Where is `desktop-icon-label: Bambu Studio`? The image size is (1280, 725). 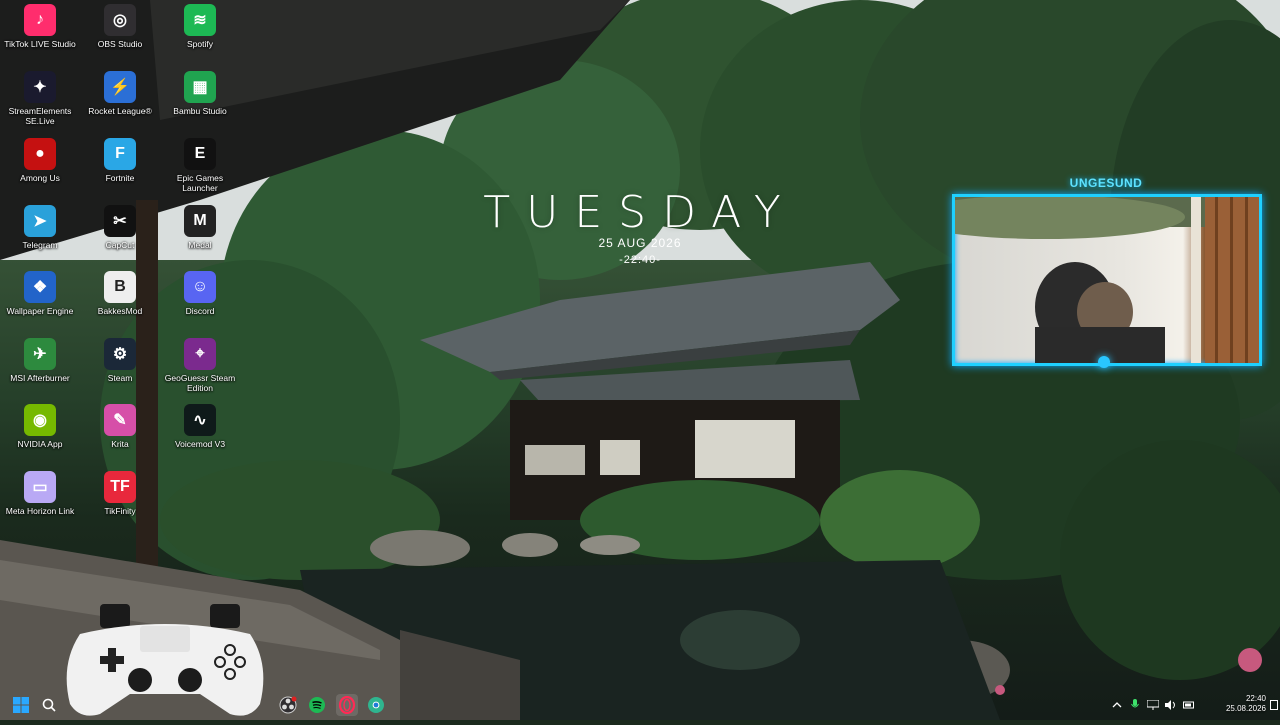 desktop-icon-label: Bambu Studio is located at coordinates (200, 111).